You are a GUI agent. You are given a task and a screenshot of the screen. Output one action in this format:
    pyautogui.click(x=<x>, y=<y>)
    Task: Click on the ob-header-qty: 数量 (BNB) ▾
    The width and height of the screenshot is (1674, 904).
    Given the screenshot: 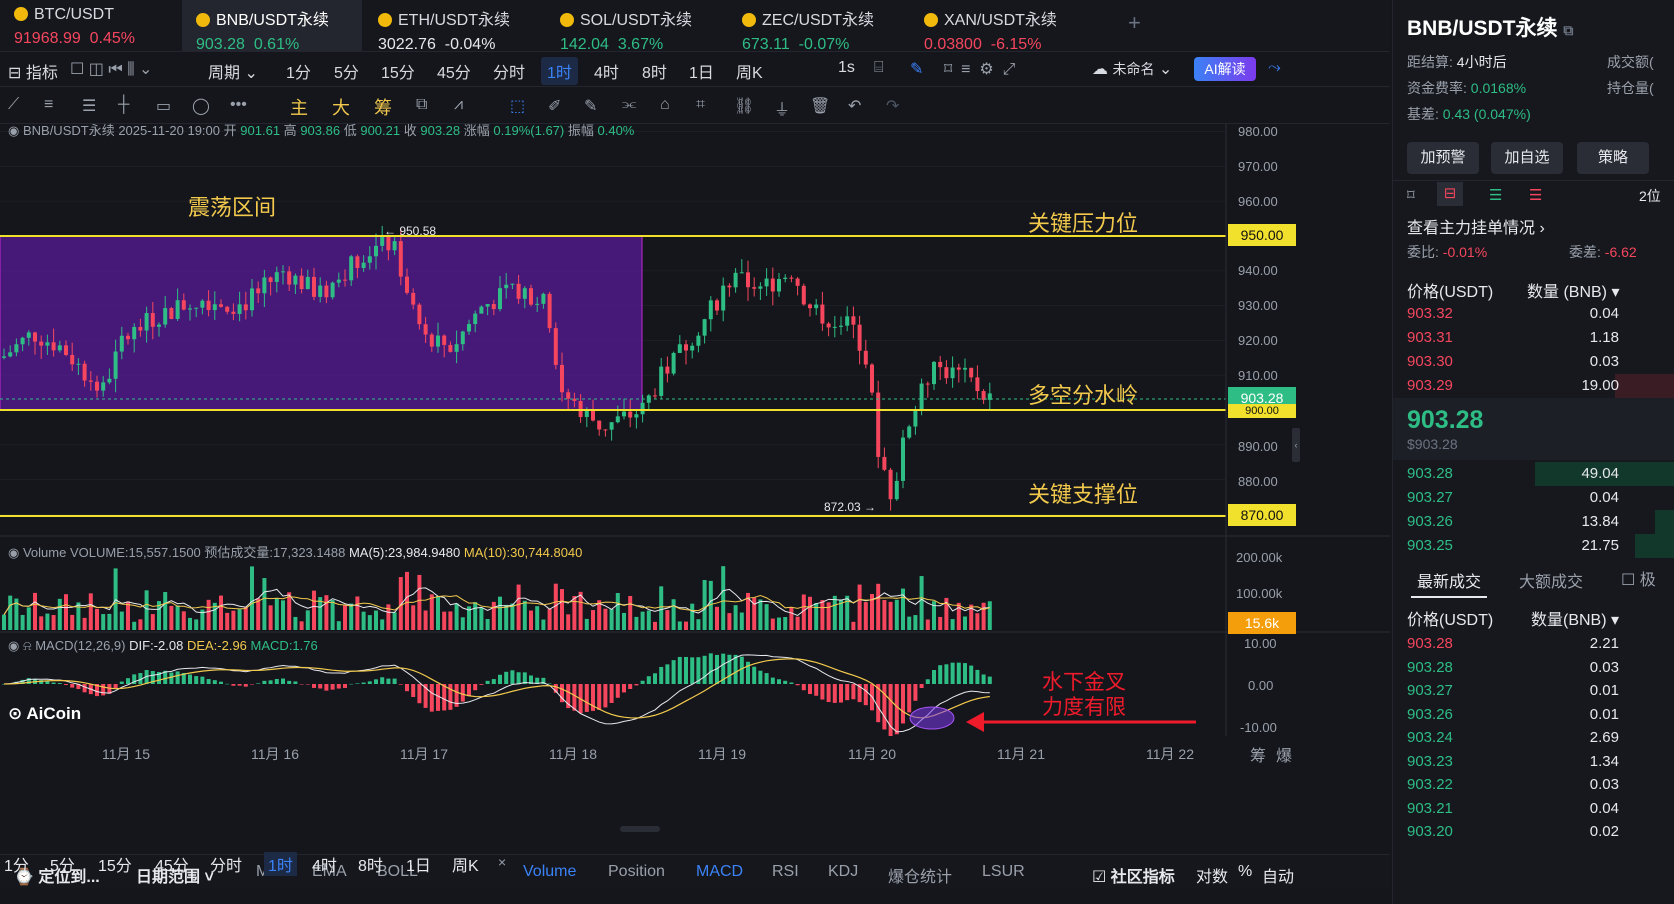 What is the action you would take?
    pyautogui.click(x=1573, y=290)
    